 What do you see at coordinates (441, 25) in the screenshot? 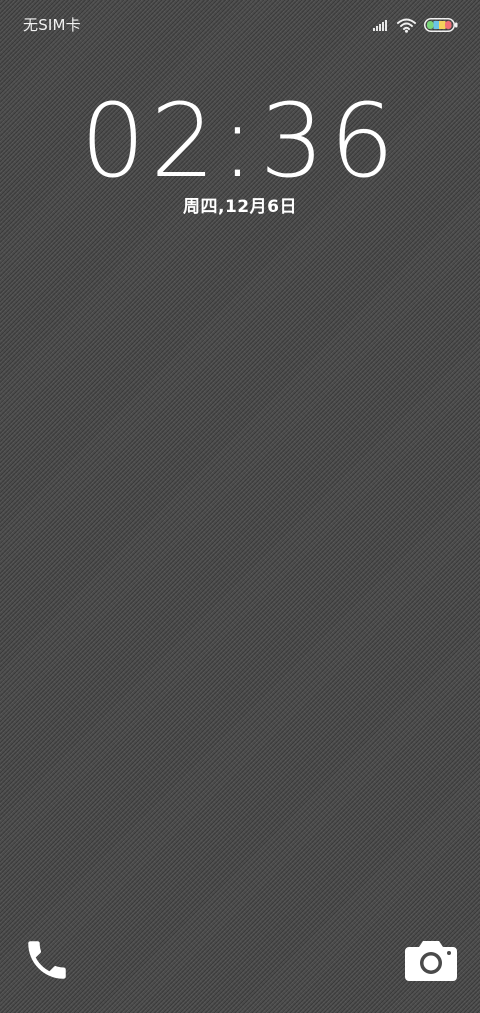
I see `battery-icon` at bounding box center [441, 25].